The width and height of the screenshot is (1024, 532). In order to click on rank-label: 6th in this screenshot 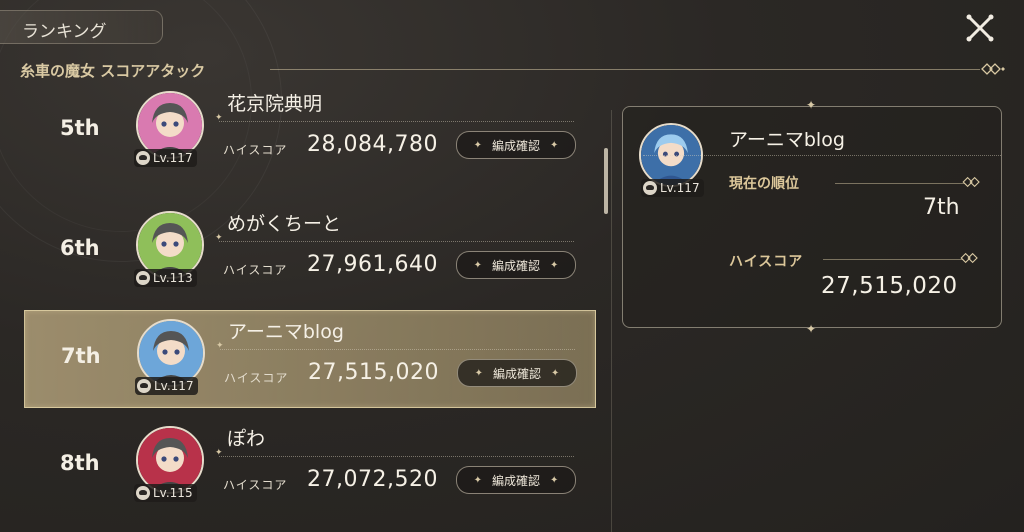, I will do `click(80, 248)`.